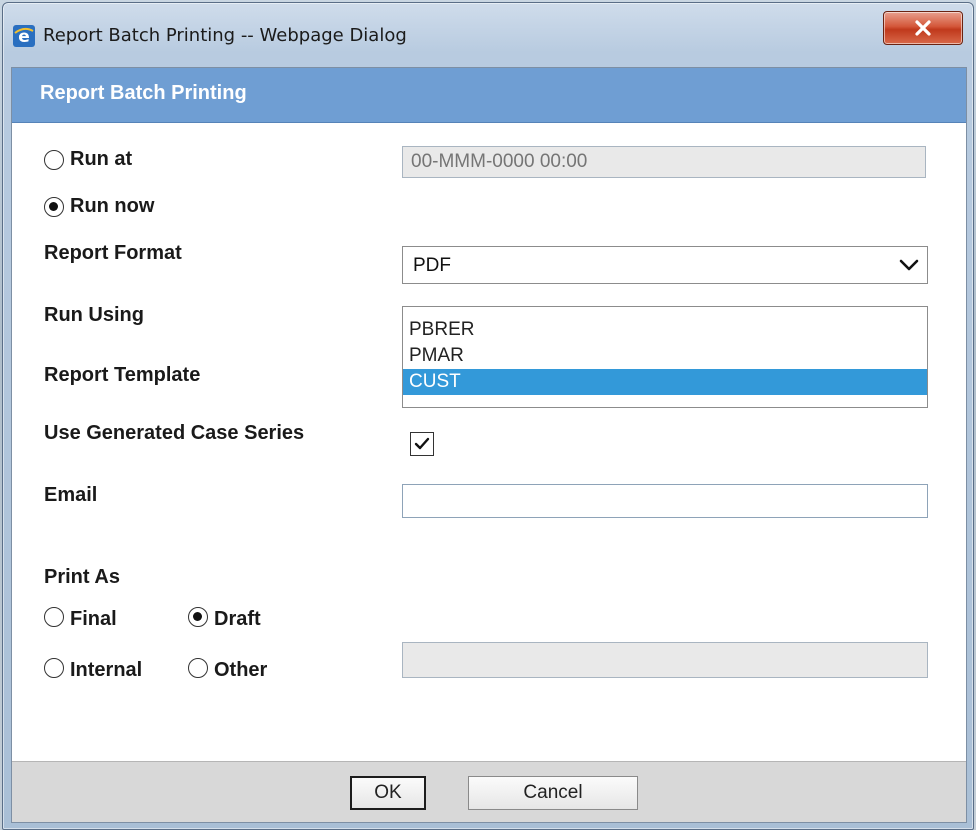  I want to click on report-format-select: PDF, so click(665, 265).